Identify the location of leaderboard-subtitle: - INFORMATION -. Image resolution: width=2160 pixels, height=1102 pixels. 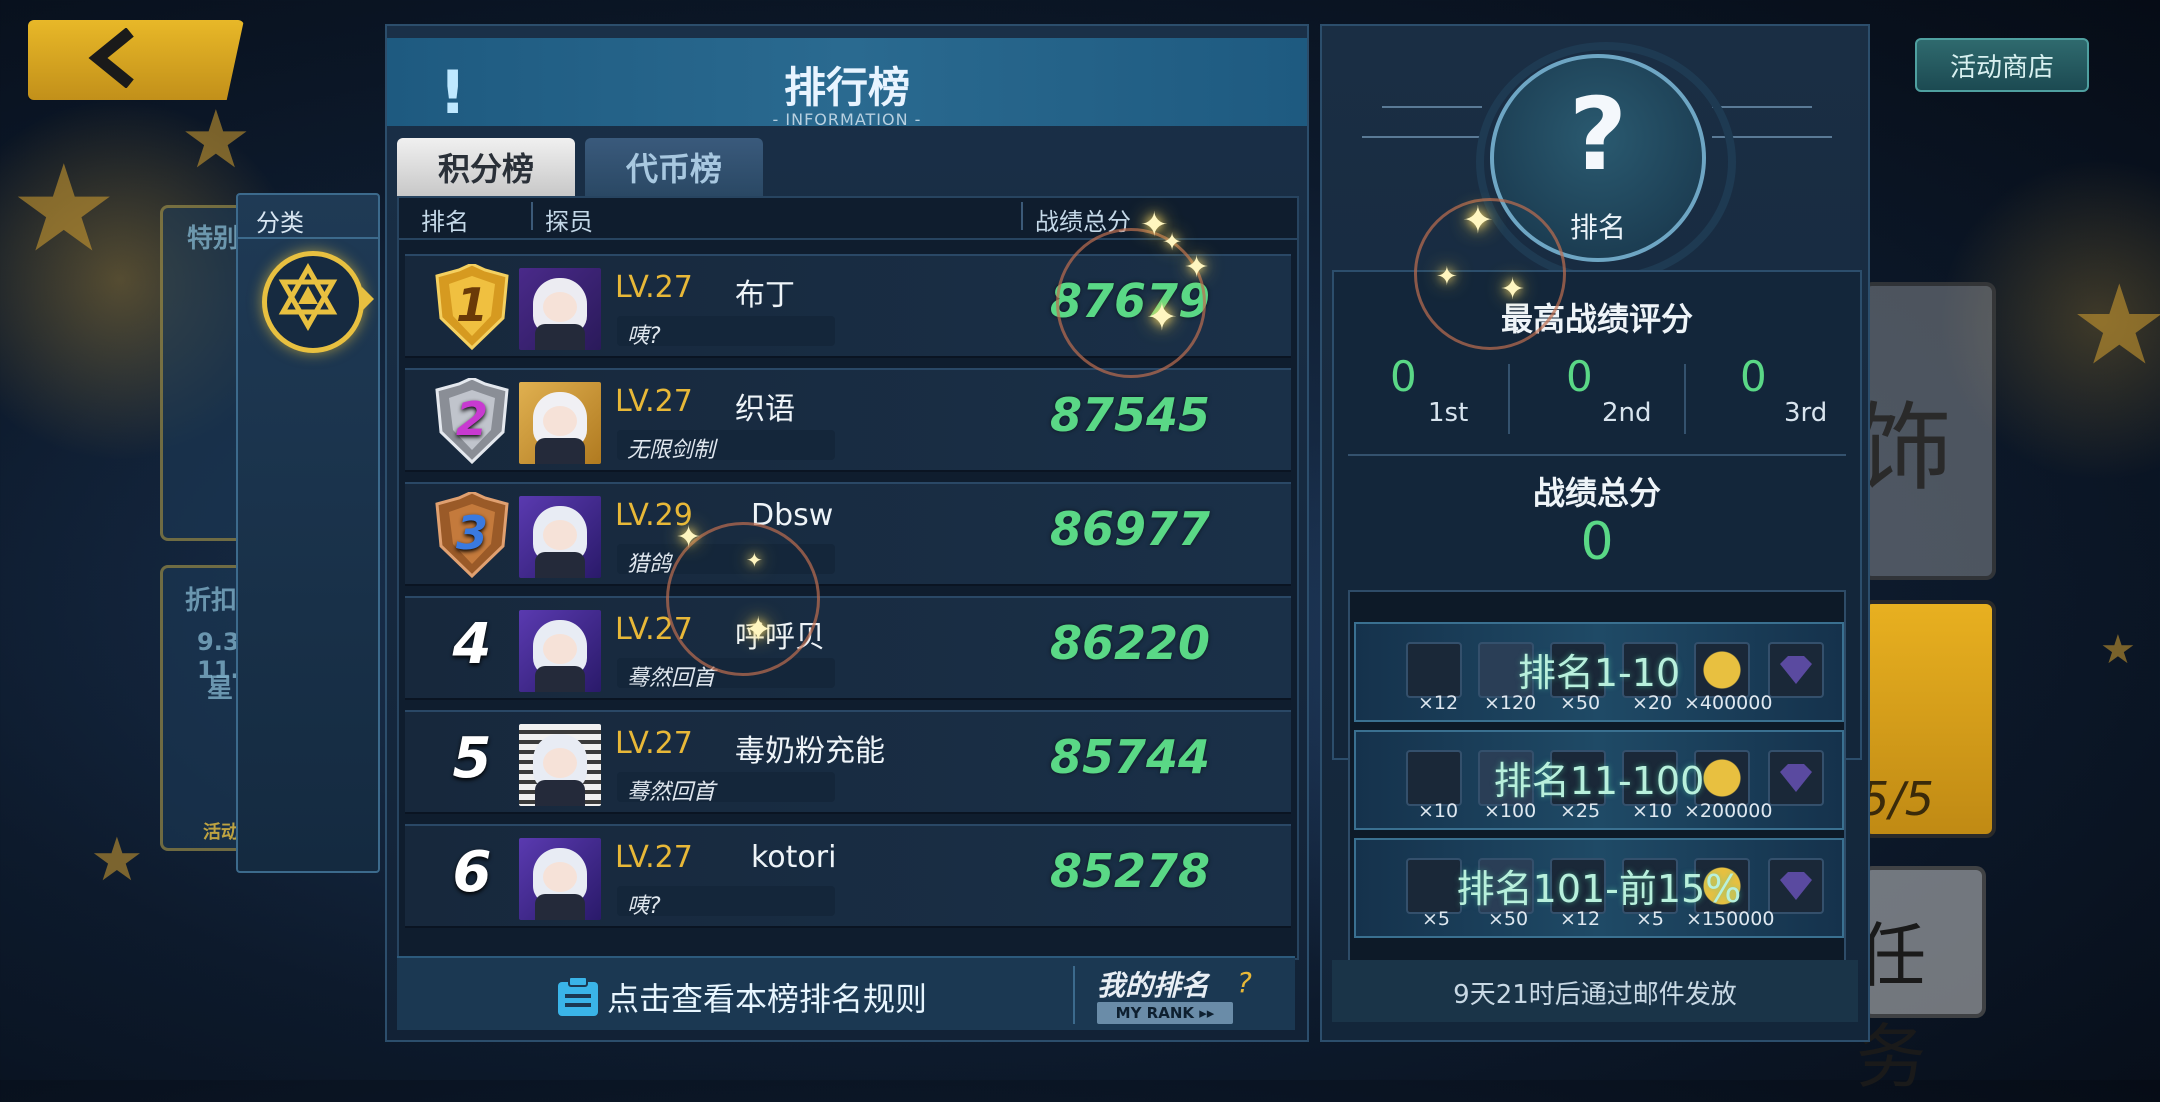
(847, 119).